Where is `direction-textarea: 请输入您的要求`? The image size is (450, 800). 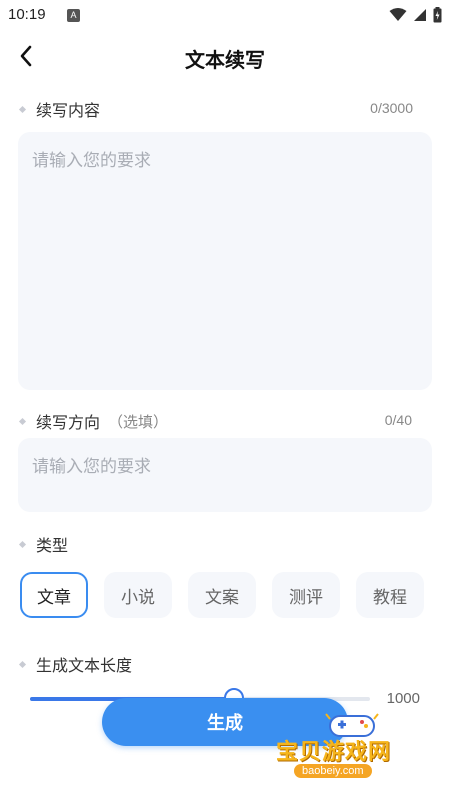 direction-textarea: 请输入您的要求 is located at coordinates (225, 475).